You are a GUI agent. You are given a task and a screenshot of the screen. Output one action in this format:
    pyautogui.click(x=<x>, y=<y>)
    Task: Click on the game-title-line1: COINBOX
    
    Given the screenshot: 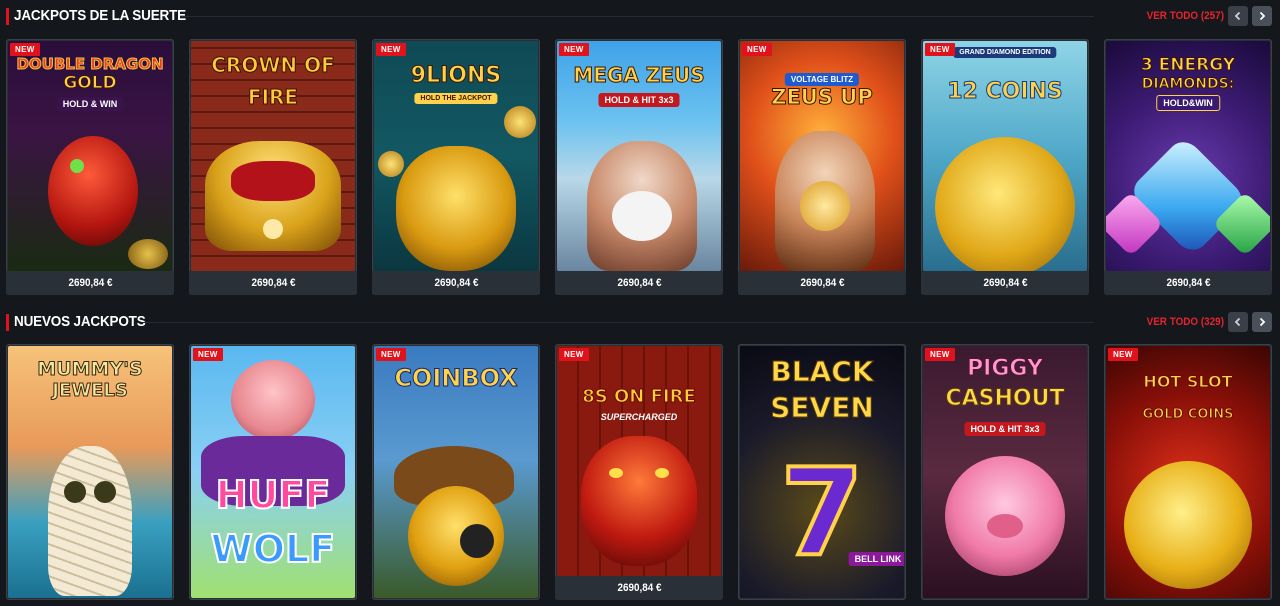 What is the action you would take?
    pyautogui.click(x=456, y=378)
    